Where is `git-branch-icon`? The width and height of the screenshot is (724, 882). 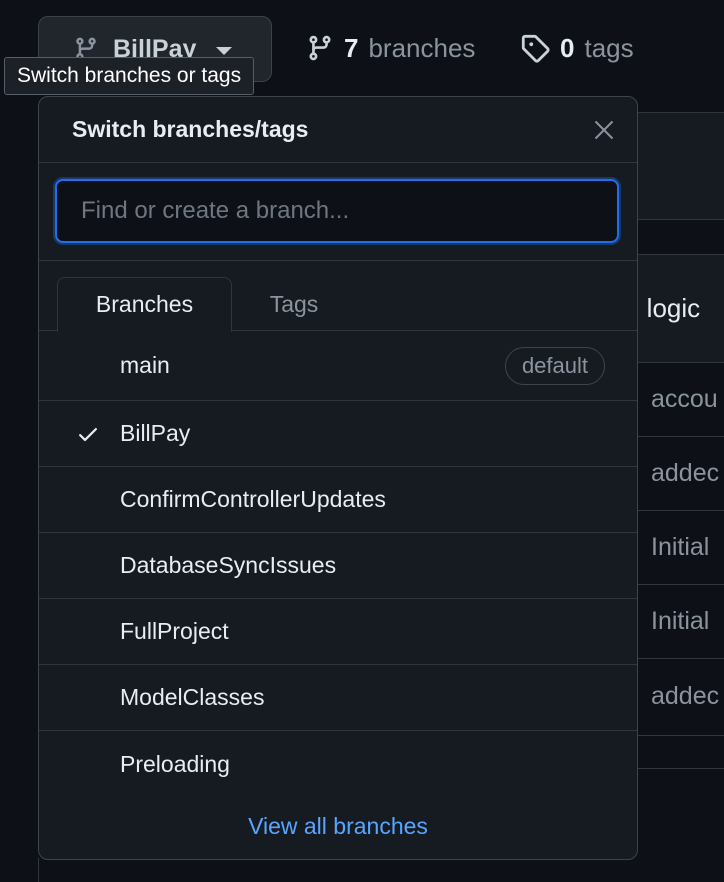 git-branch-icon is located at coordinates (320, 48).